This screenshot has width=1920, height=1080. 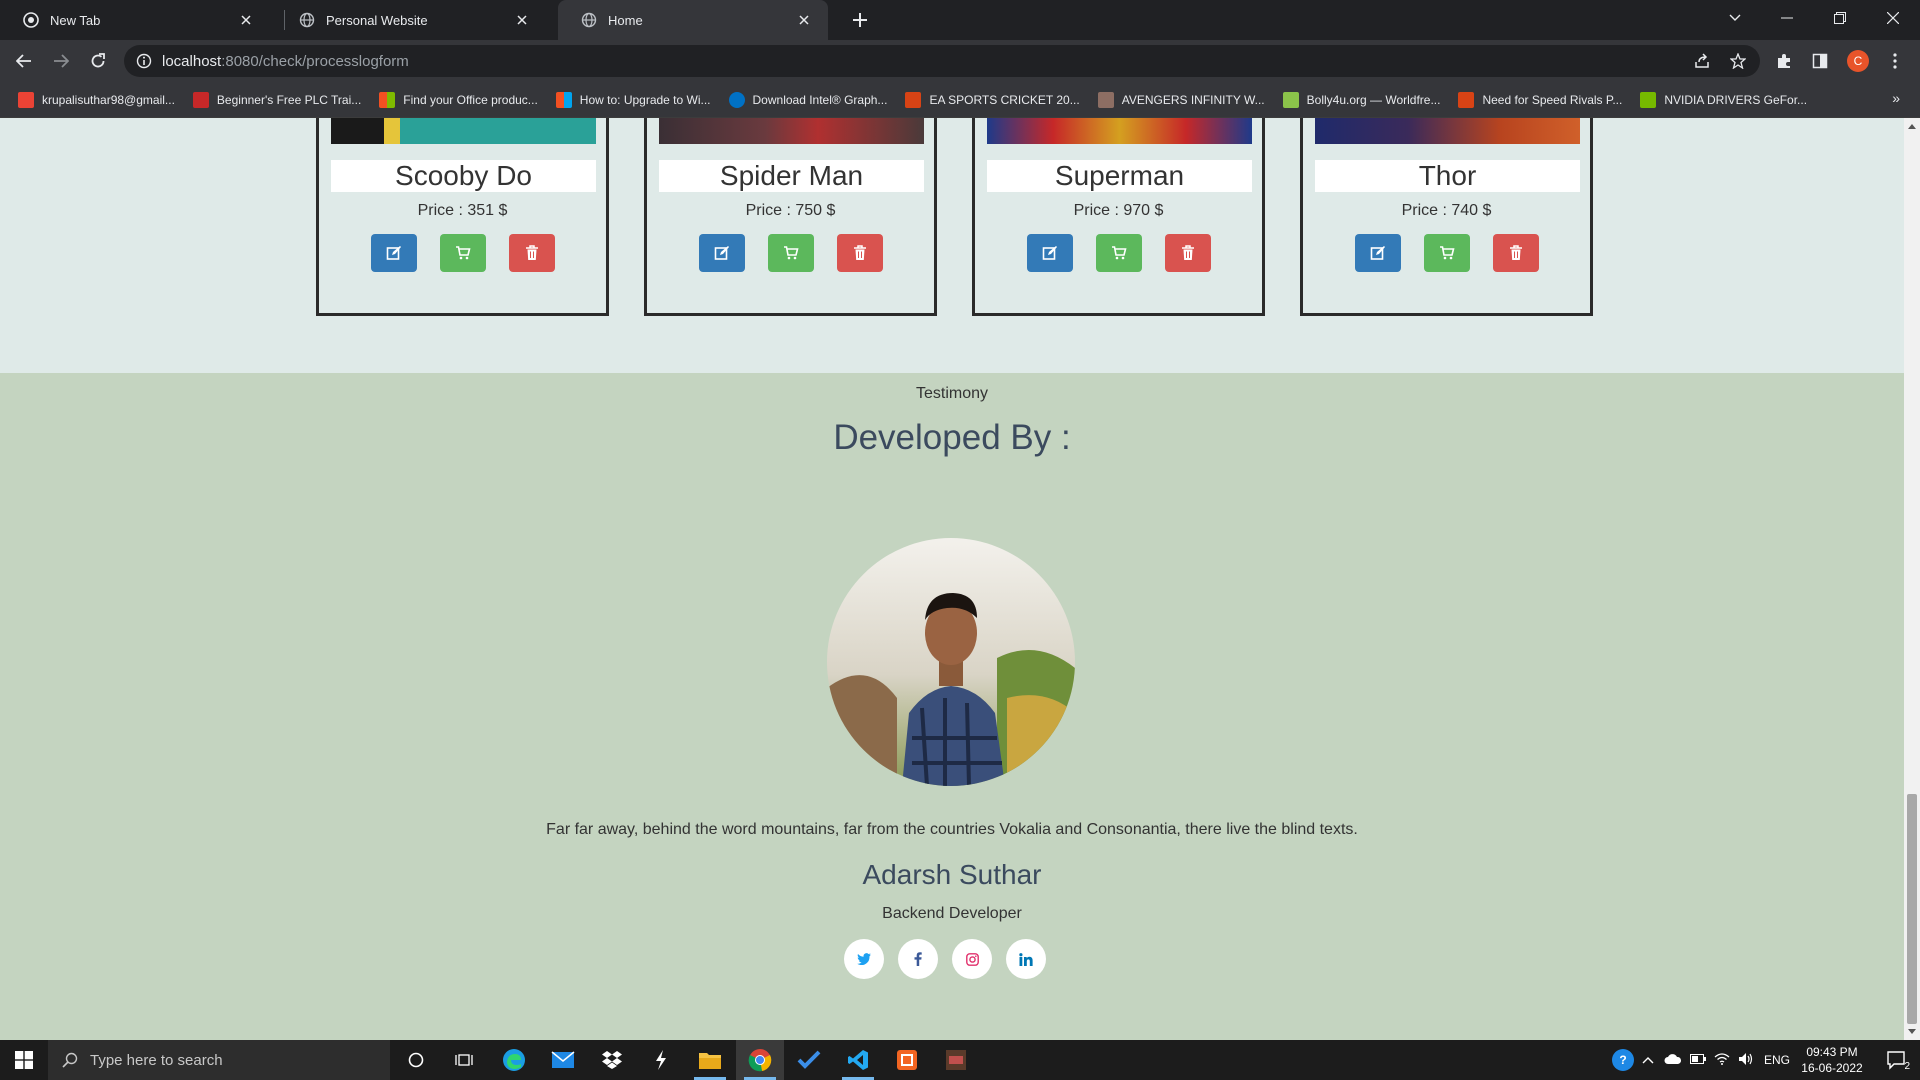 What do you see at coordinates (1912, 1031) in the screenshot?
I see `scroll-down-arrow-icon` at bounding box center [1912, 1031].